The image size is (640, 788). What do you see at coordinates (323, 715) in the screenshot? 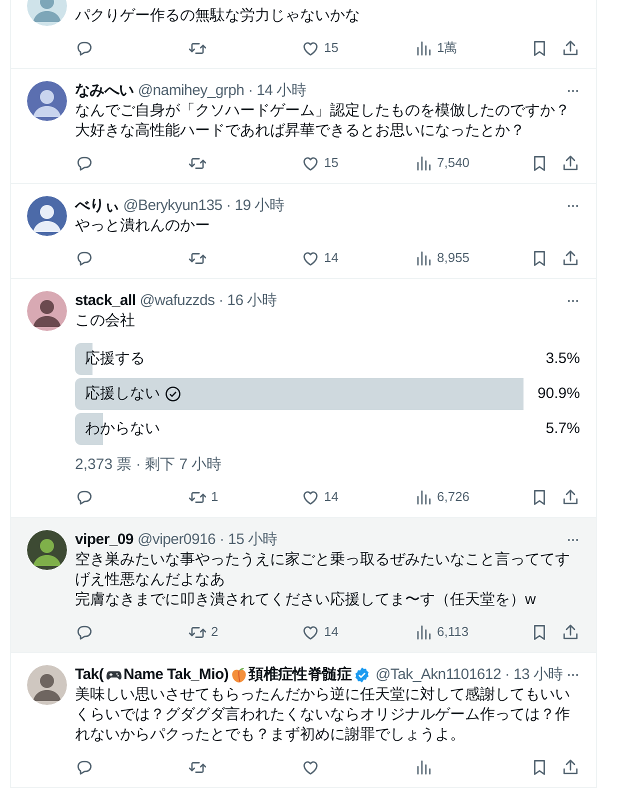
I see `tweet-text: 美味しい思いさせてもらったんだから逆に任天堂に対して感謝してもいいくらいでは？グダグダ言われたくないならオリジナルゲーム作っては？作れないからパクったとでも？まず初めに謝罪でしょうよ。` at bounding box center [323, 715].